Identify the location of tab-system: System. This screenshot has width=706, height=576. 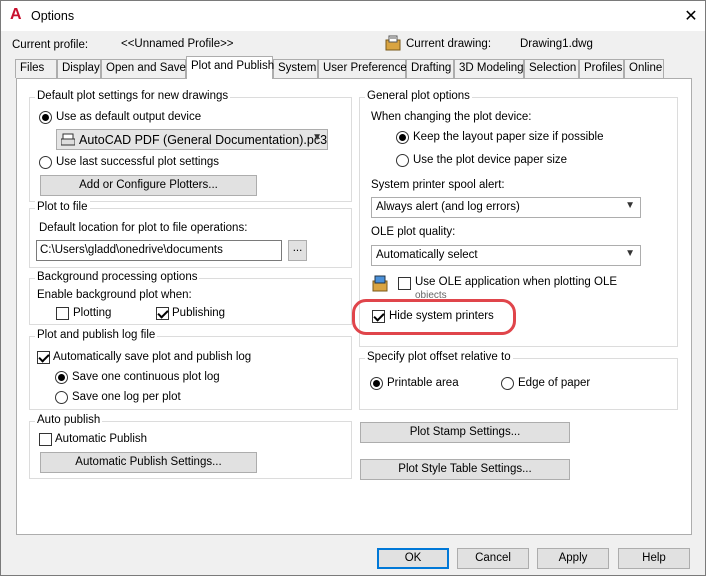
(295, 68).